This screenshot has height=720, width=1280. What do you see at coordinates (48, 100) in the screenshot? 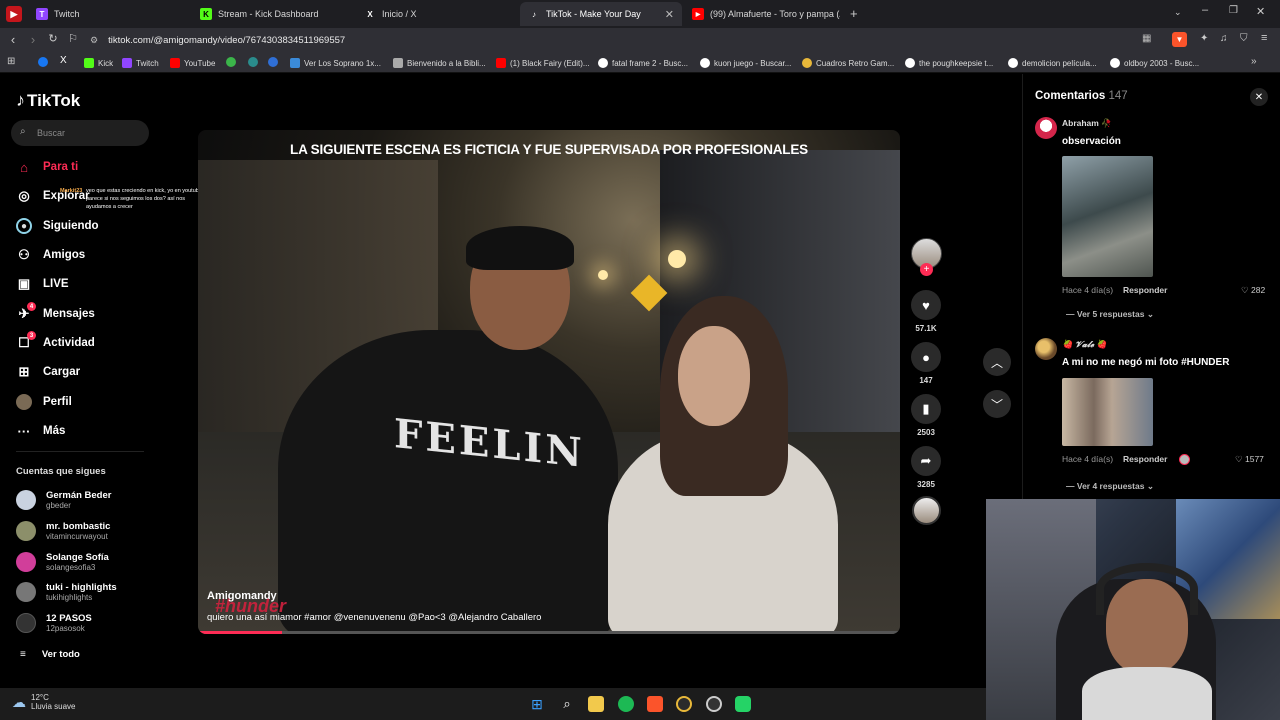
I see `tiktok-logo: ♪ TikTok` at bounding box center [48, 100].